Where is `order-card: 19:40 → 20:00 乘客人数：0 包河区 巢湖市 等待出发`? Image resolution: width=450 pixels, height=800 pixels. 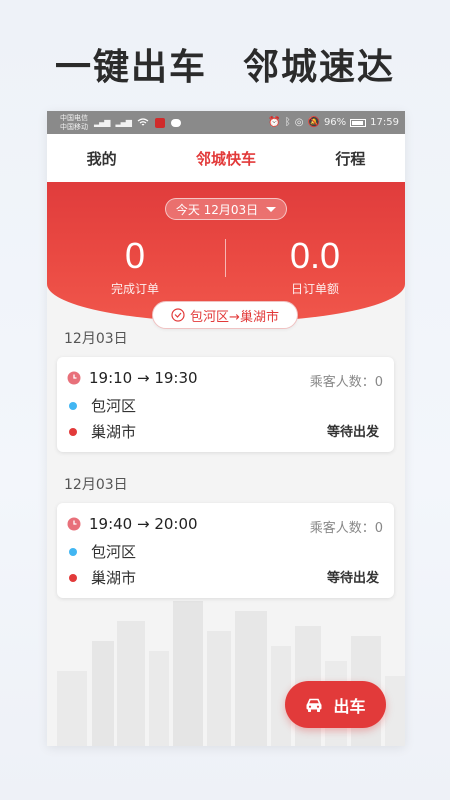 order-card: 19:40 → 20:00 乘客人数：0 包河区 巢湖市 等待出发 is located at coordinates (225, 550).